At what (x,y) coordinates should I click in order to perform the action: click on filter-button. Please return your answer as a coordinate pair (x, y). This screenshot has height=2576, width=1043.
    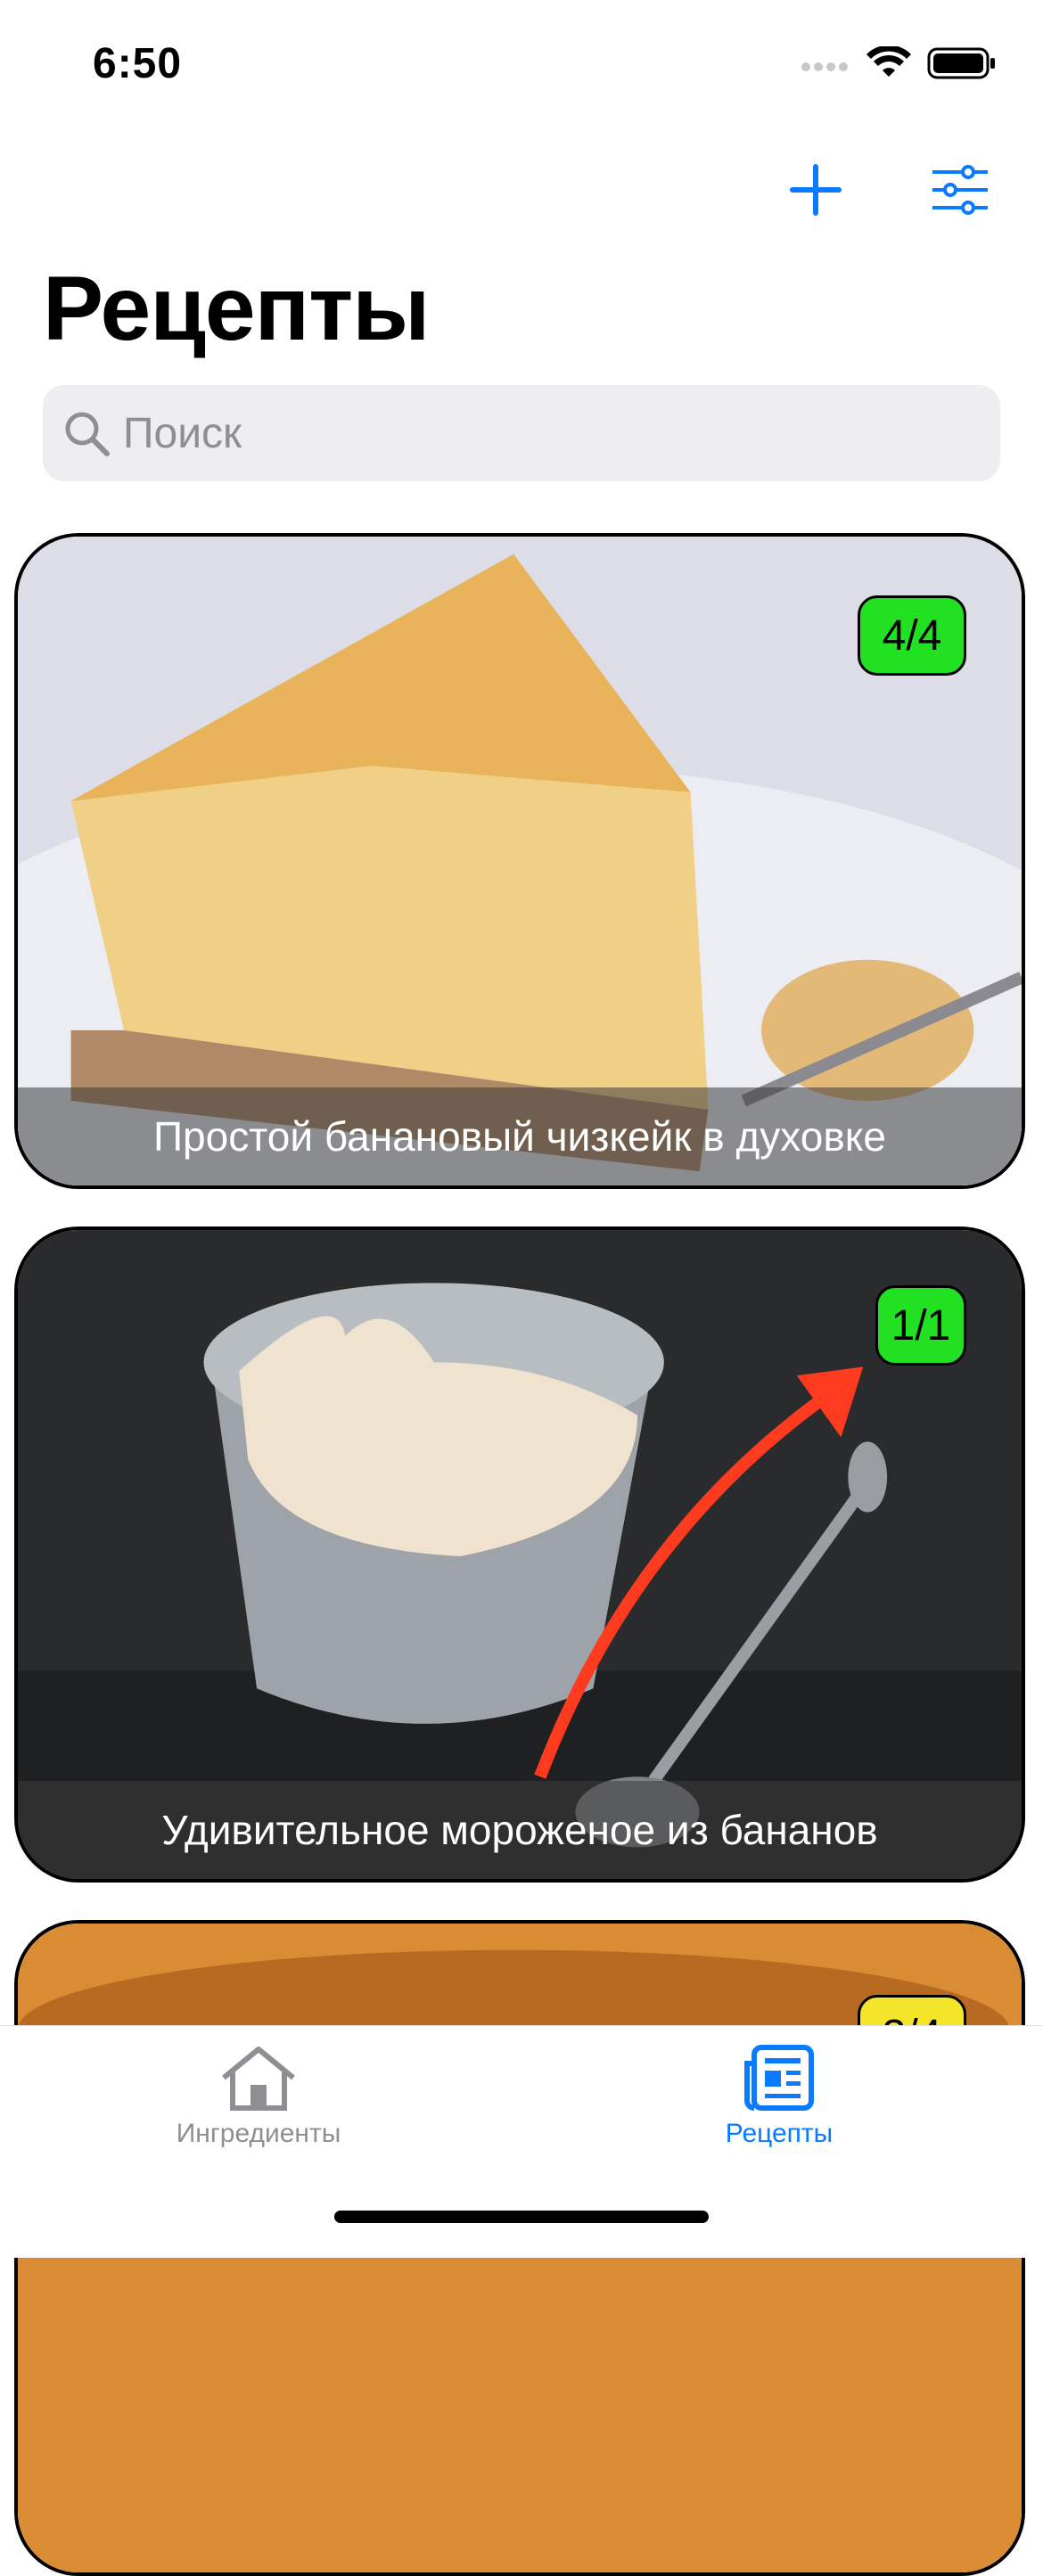
    Looking at the image, I should click on (960, 190).